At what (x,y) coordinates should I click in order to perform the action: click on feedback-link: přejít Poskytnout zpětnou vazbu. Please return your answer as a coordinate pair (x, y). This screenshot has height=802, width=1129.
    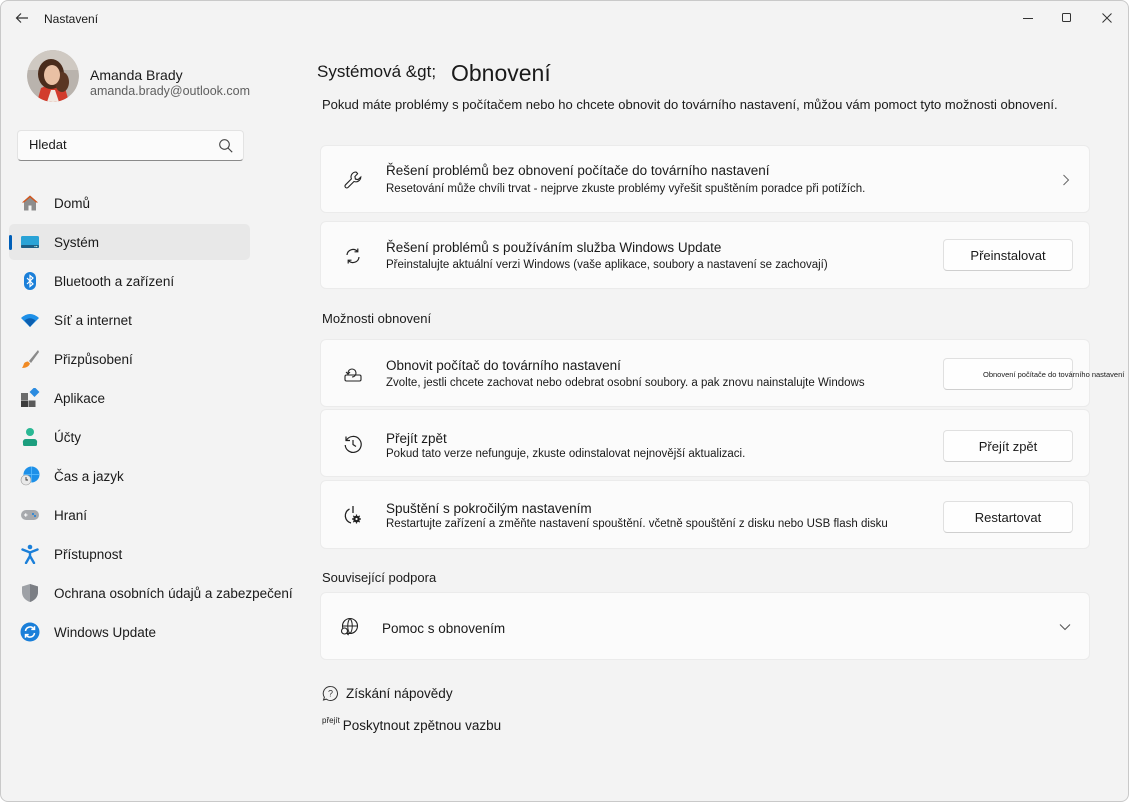
    Looking at the image, I should click on (412, 724).